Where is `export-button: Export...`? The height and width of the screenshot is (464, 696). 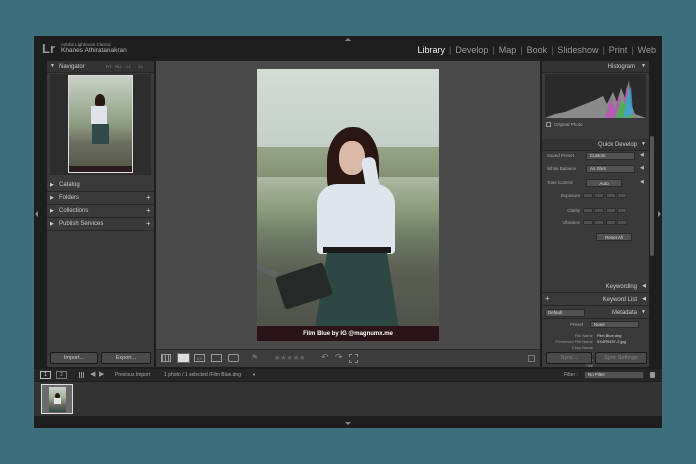 export-button: Export... is located at coordinates (126, 358).